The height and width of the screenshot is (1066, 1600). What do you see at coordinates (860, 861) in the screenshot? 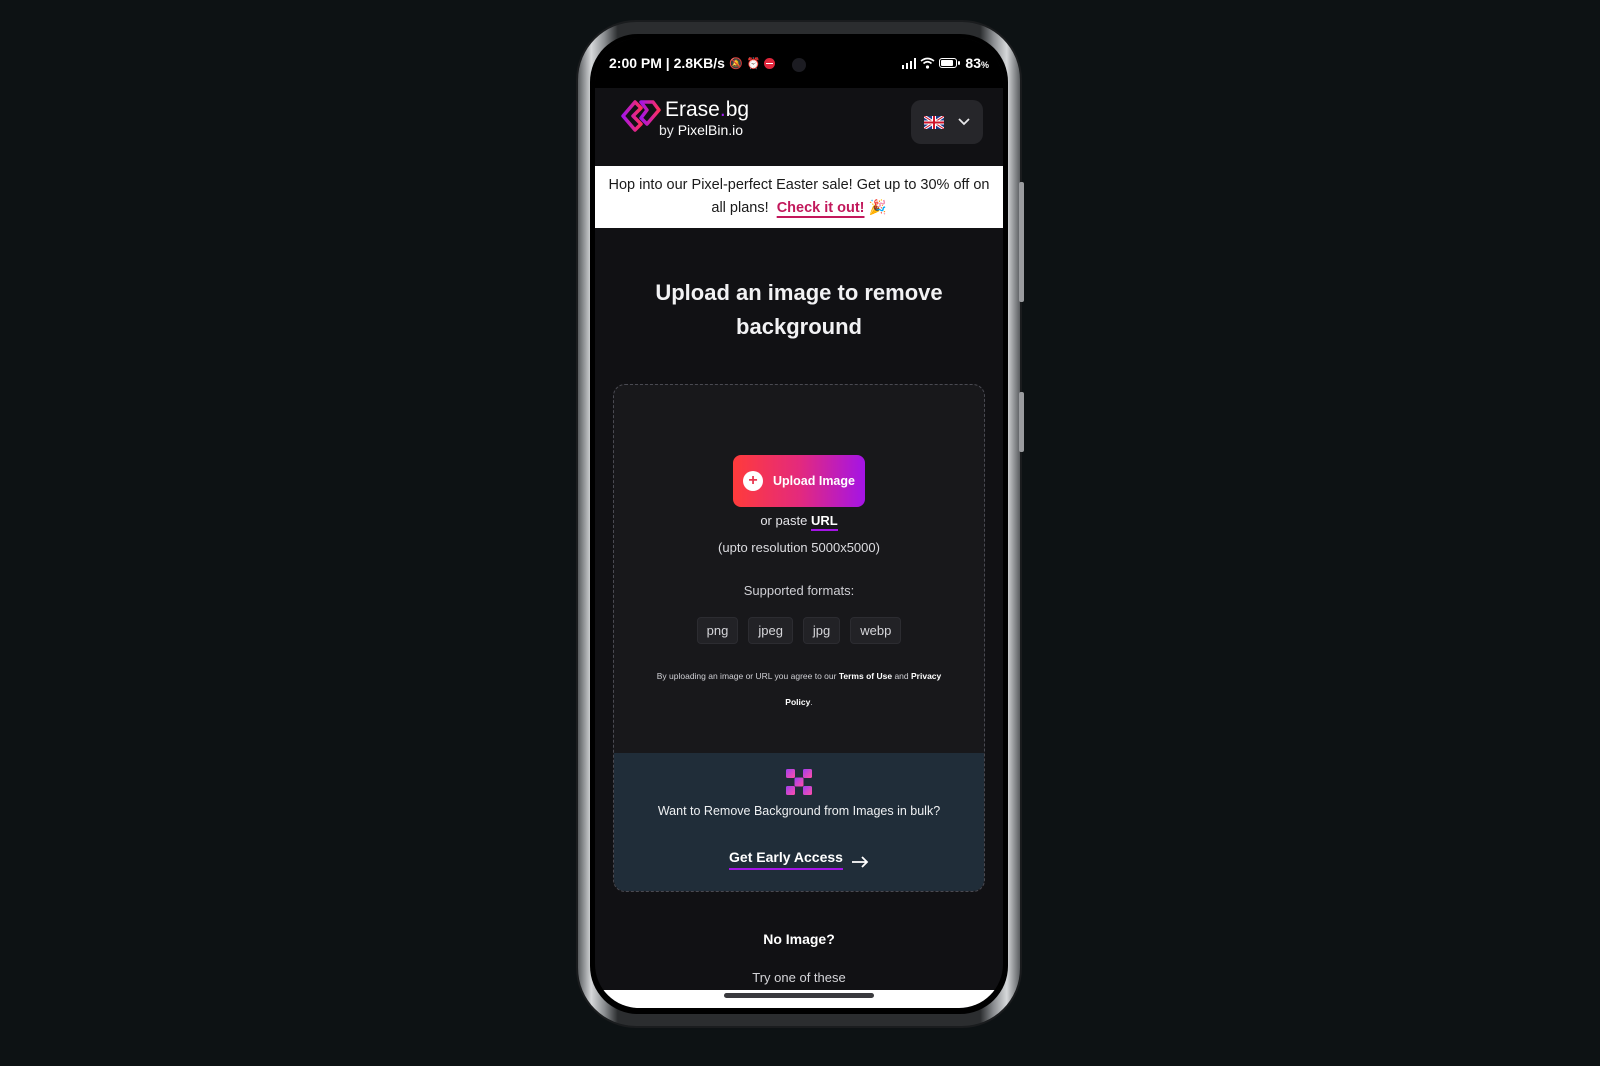
I see `arrow-right-icon` at bounding box center [860, 861].